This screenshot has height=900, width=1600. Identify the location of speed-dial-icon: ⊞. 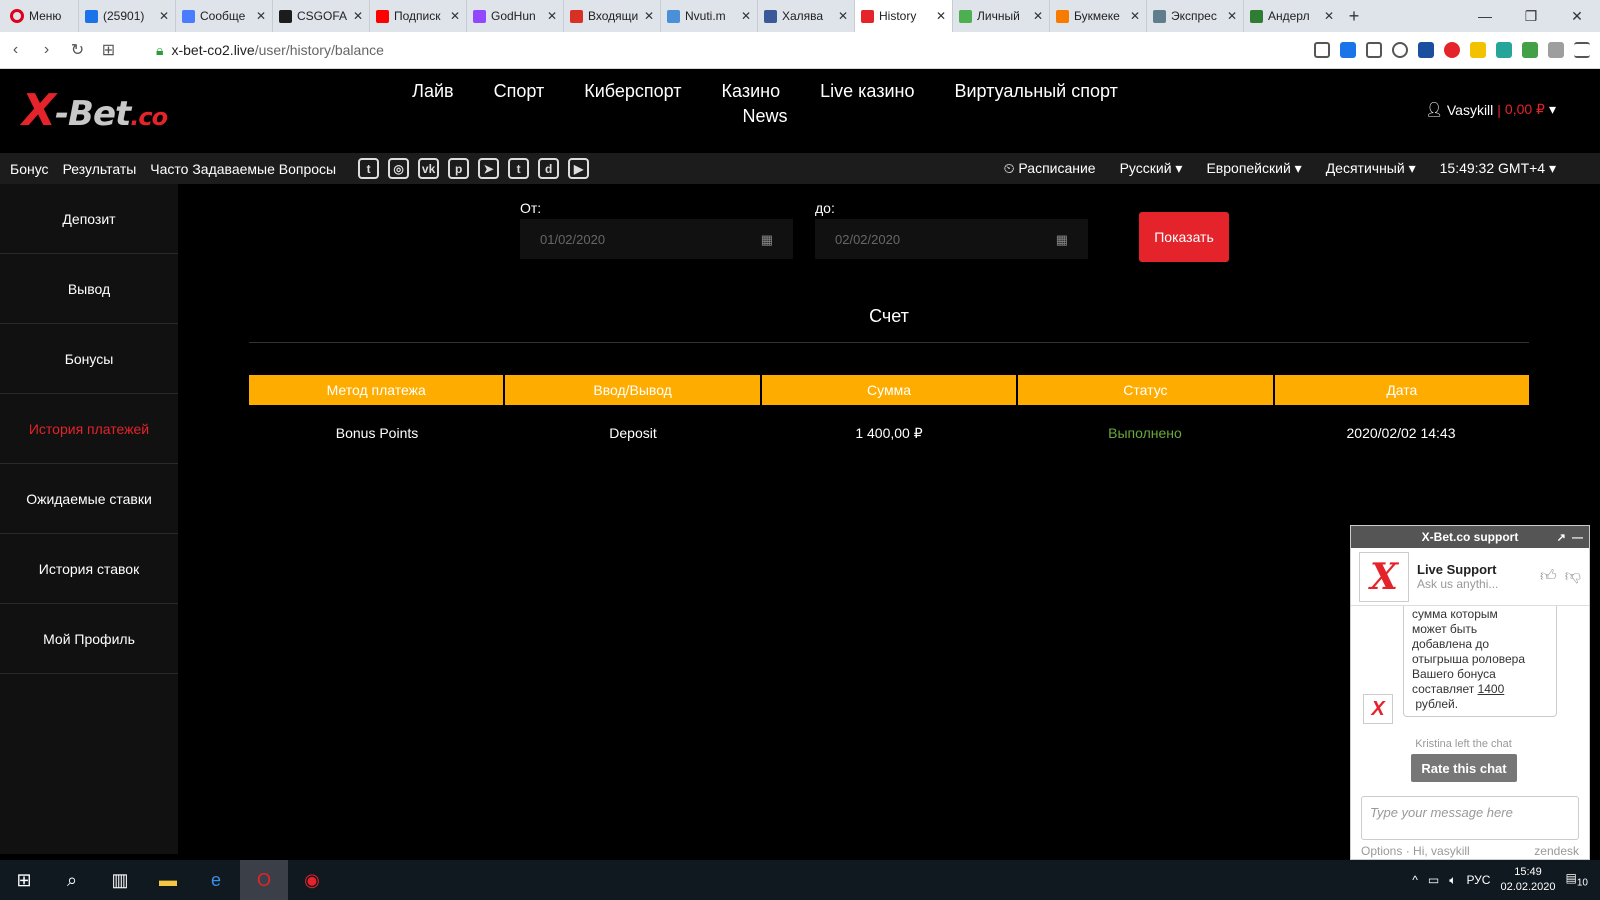
(108, 50).